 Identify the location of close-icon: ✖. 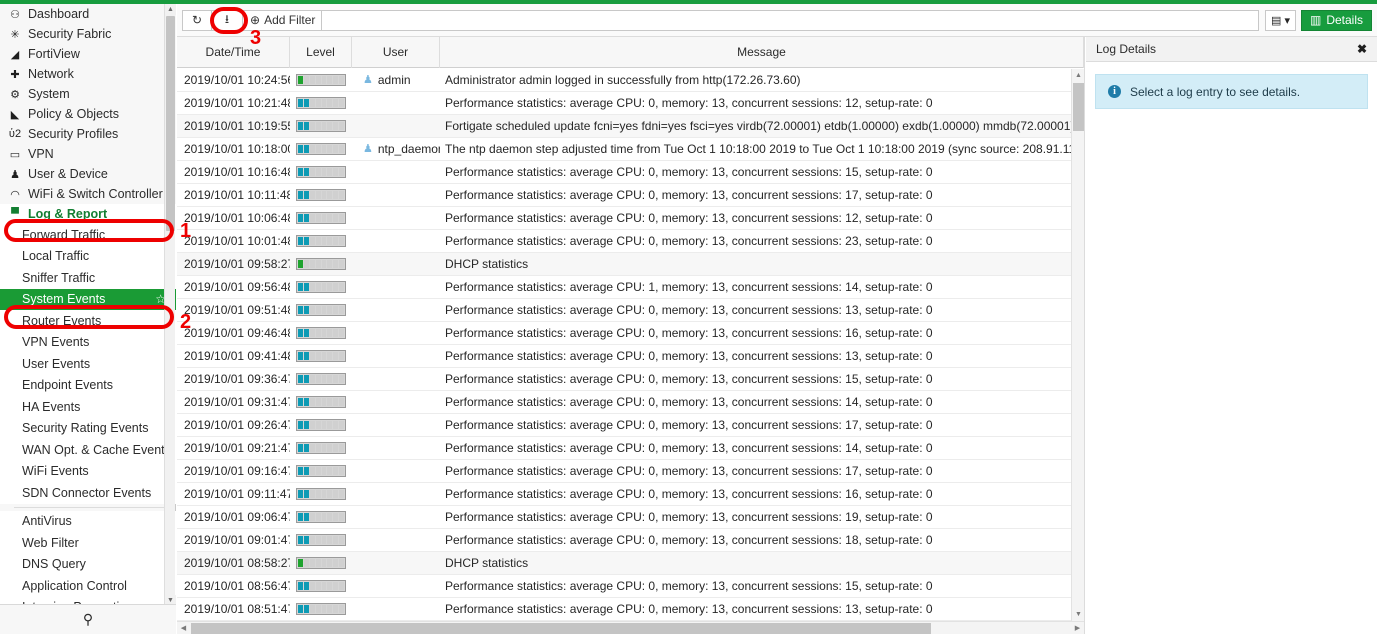
(1362, 49).